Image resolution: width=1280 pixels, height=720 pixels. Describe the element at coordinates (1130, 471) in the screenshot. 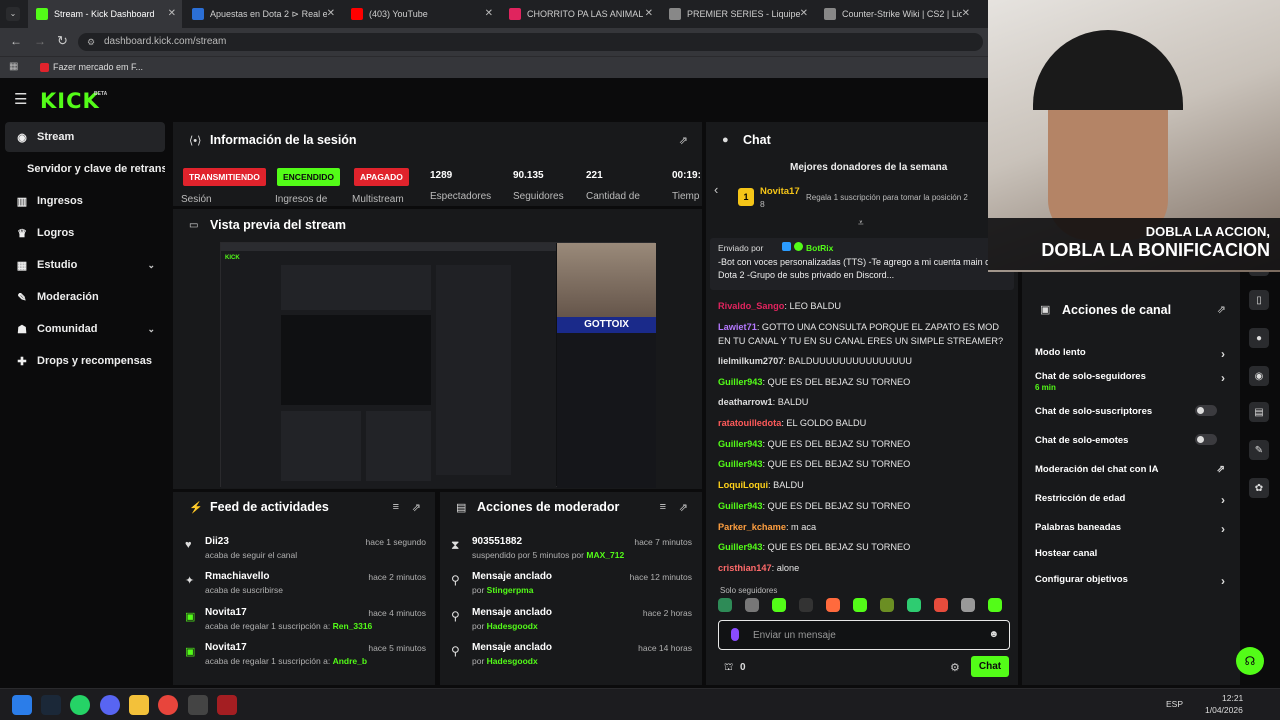

I see `channel-action-row: Moderación del chat con IA ⇗` at that location.